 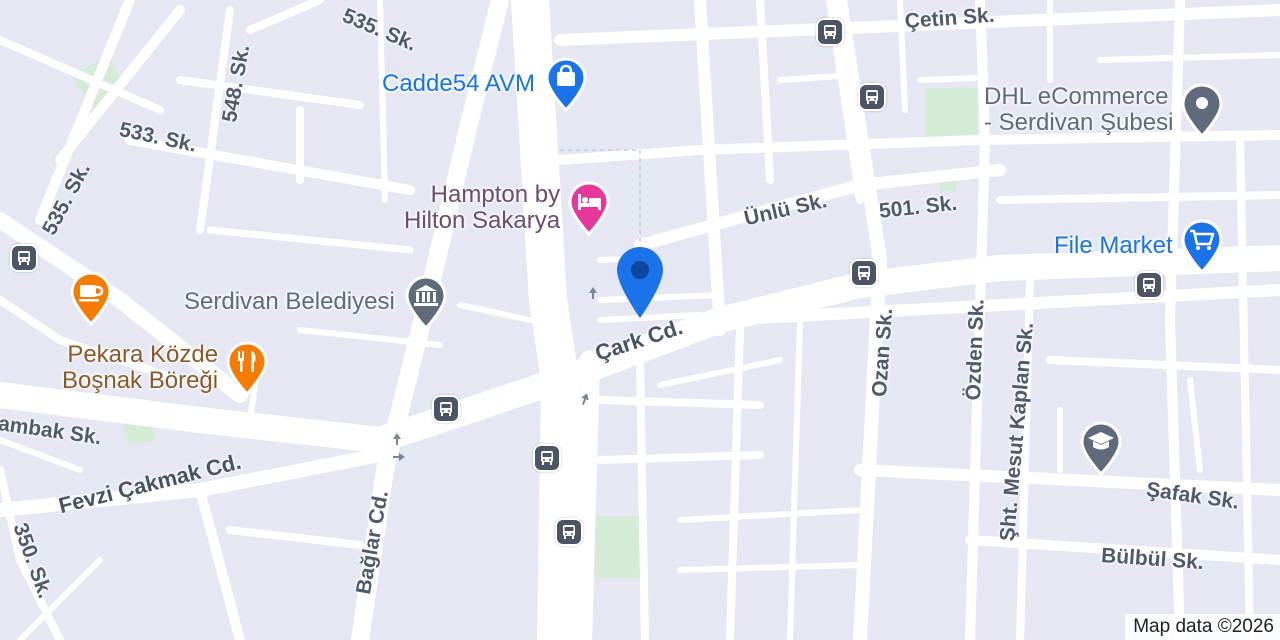 What do you see at coordinates (1113, 245) in the screenshot?
I see `poi-label: File Market` at bounding box center [1113, 245].